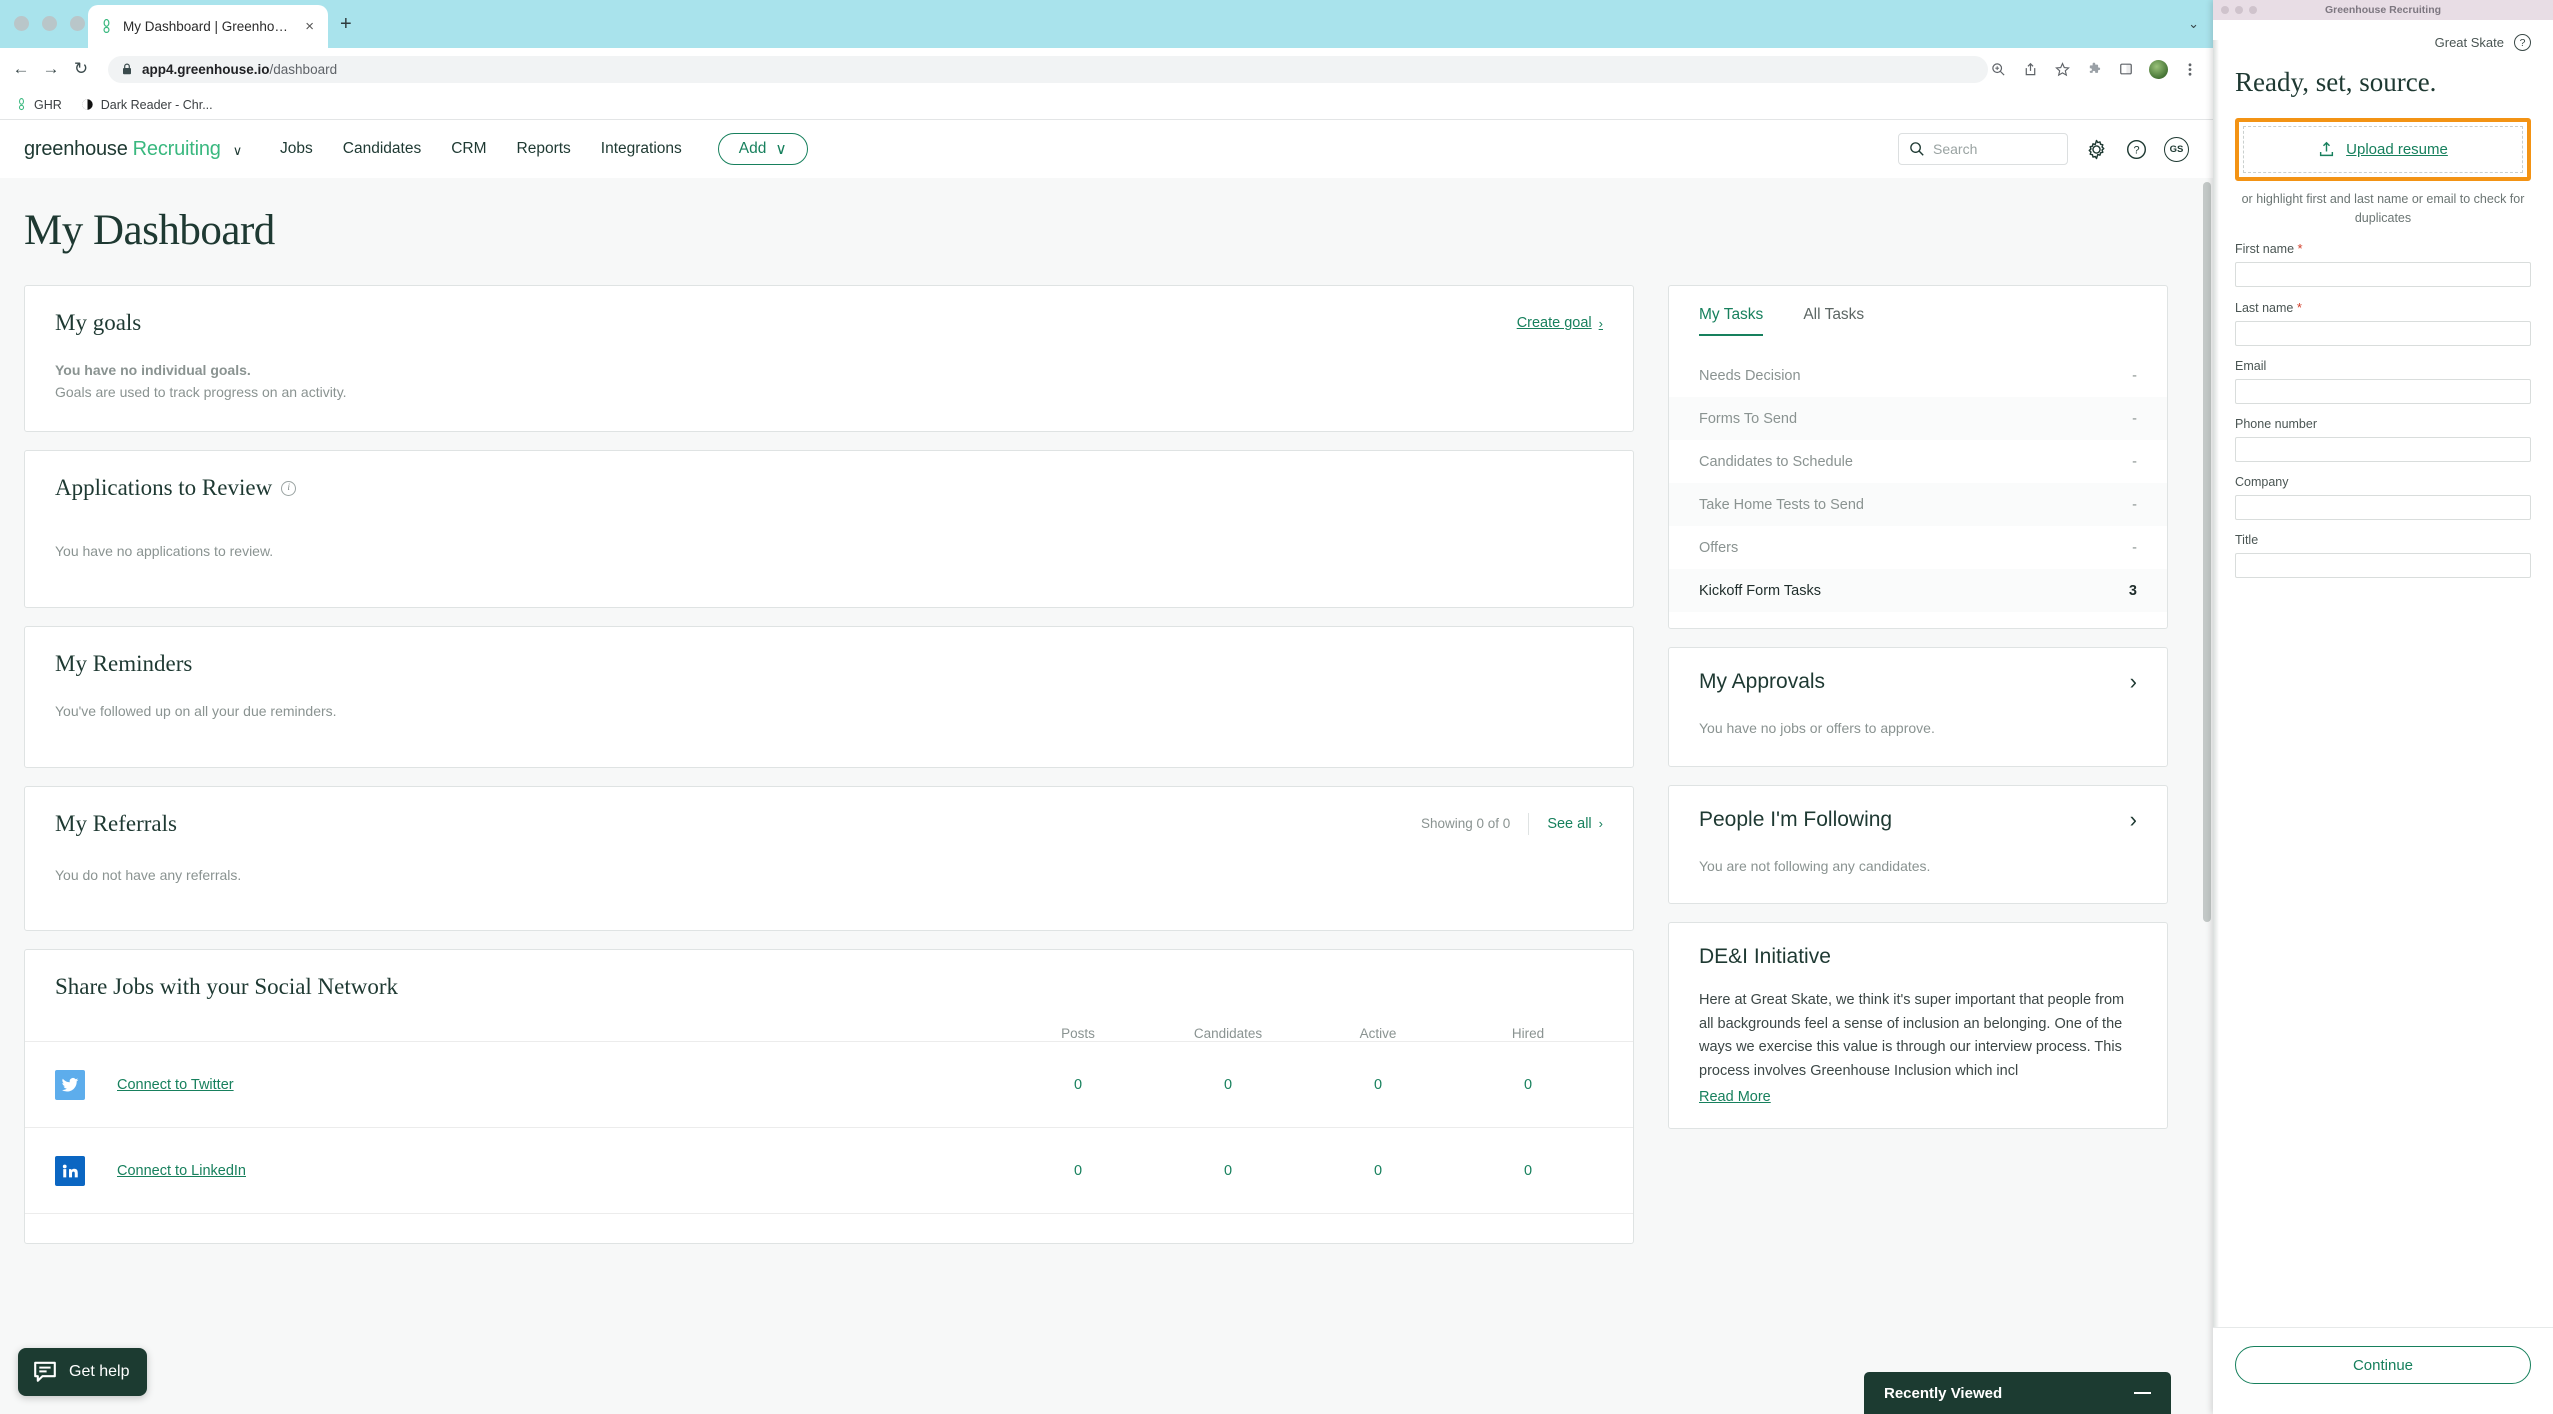  Describe the element at coordinates (1995, 149) in the screenshot. I see `search-input` at that location.